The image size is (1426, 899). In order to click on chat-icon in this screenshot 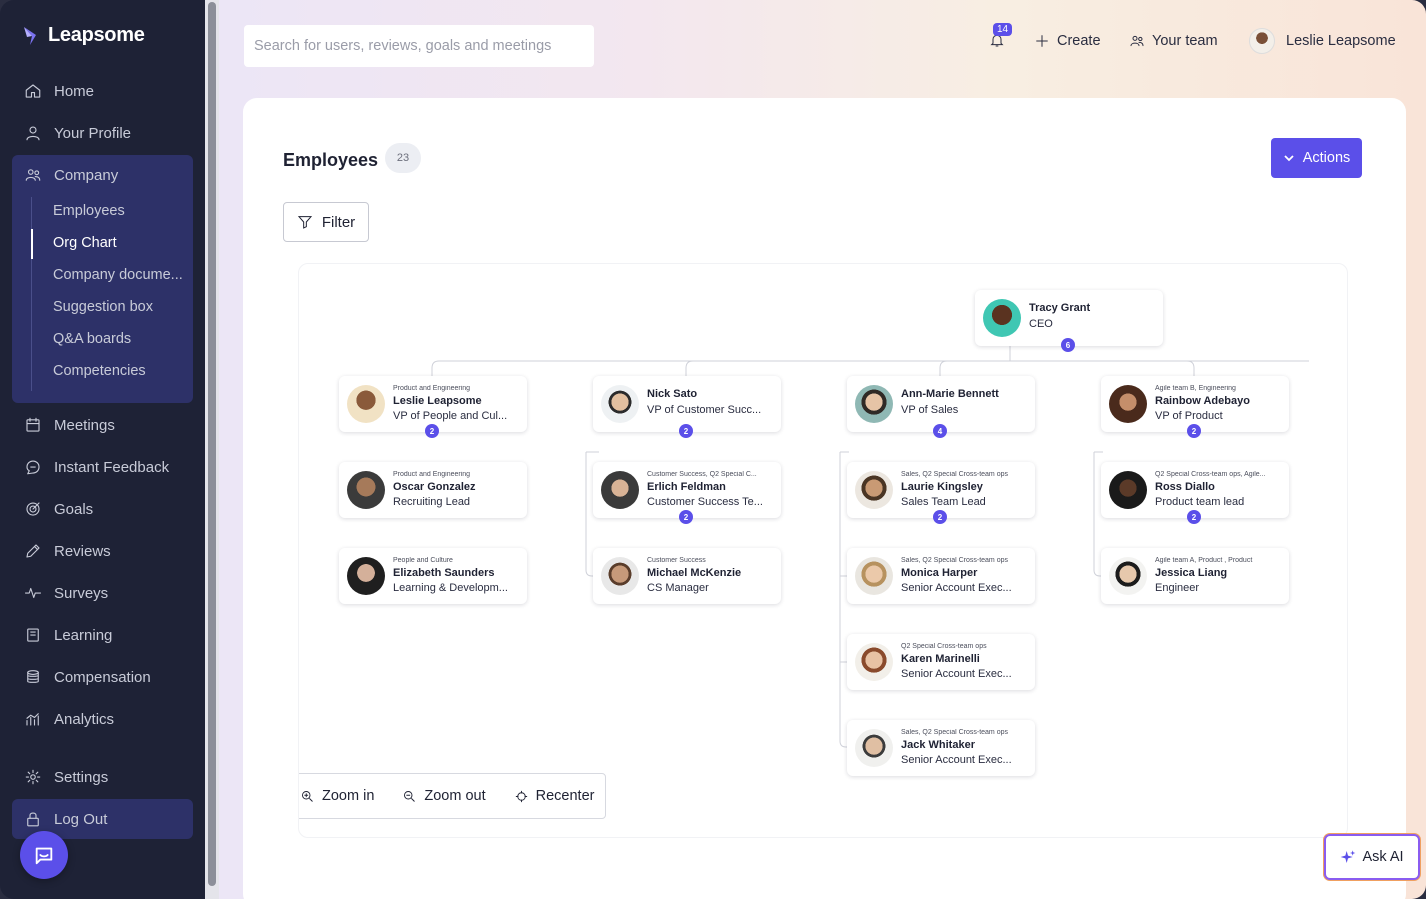, I will do `click(33, 467)`.